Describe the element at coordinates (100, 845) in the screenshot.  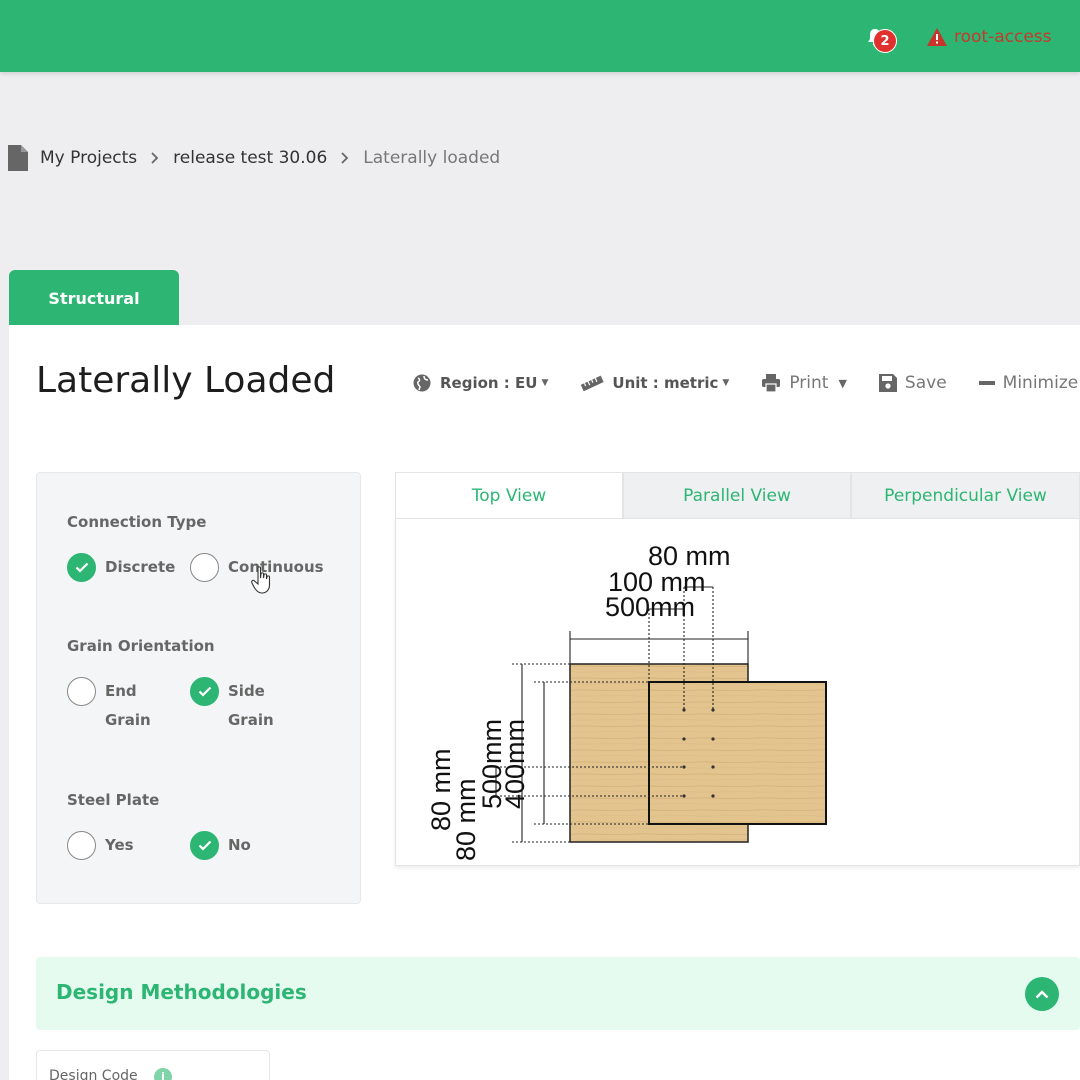
I see `radio-yes: Yes` at that location.